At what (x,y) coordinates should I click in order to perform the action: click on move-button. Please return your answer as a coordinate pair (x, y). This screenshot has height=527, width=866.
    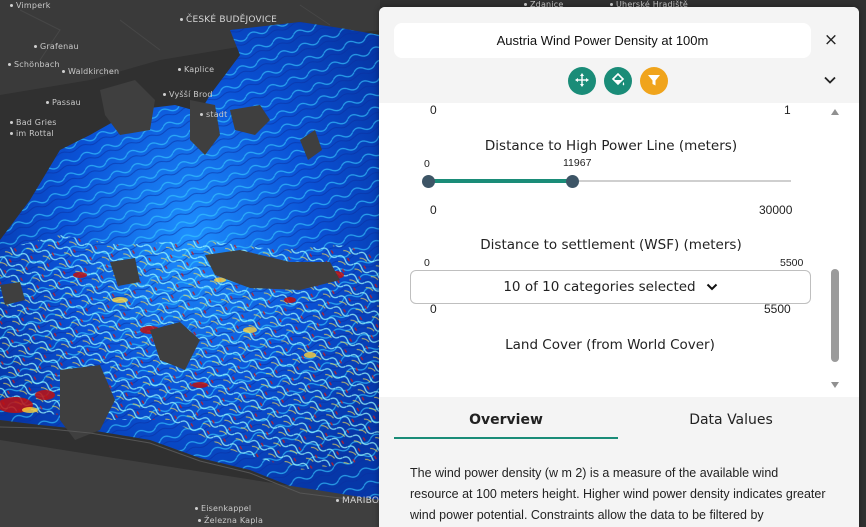
    Looking at the image, I should click on (582, 81).